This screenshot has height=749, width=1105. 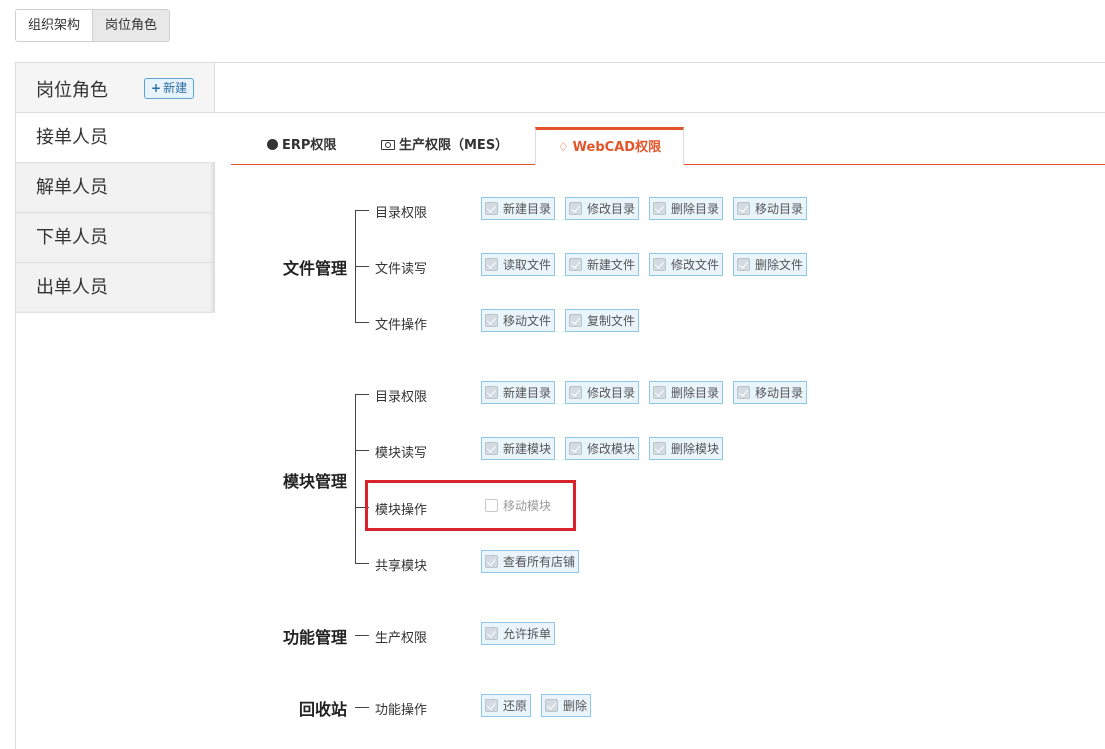 I want to click on permission-tab-bar: ERP权限 生产权限（MES） ♢ WebCAD权限, so click(x=668, y=146).